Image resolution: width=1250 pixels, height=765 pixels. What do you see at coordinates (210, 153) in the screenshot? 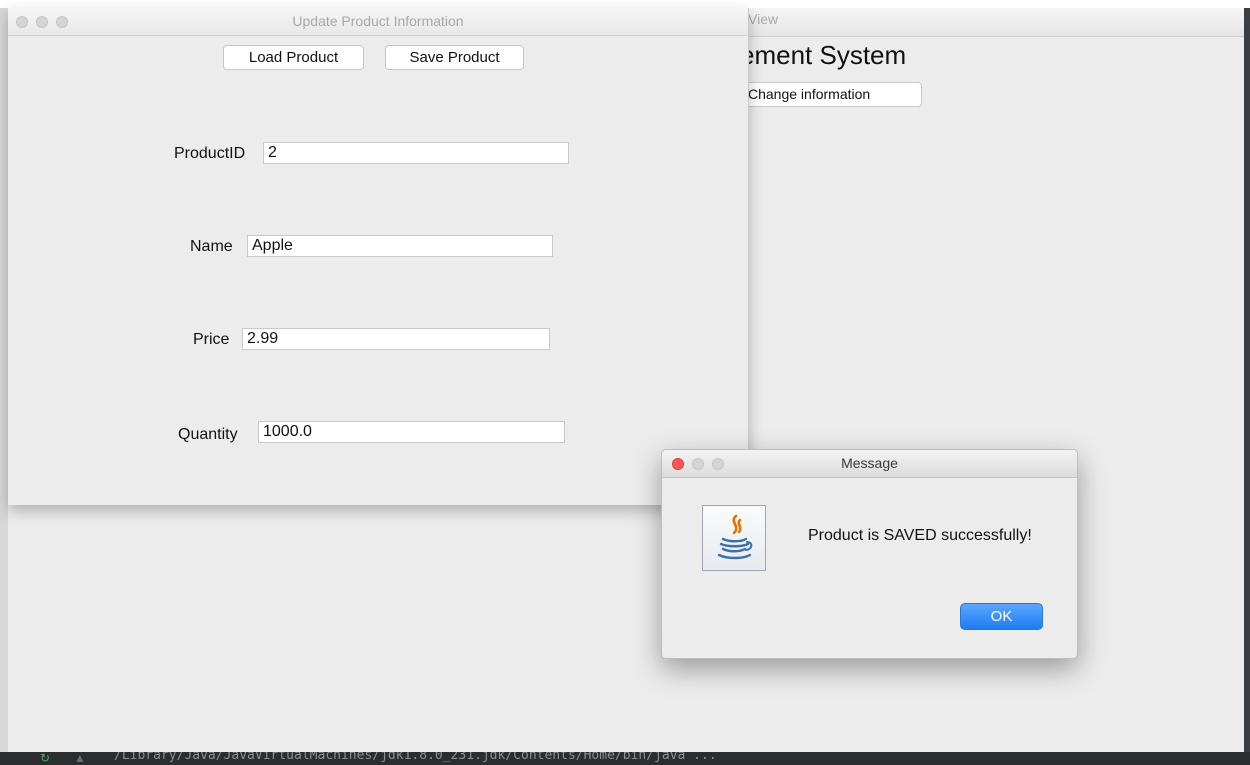
I see `productid-label: ProductID` at bounding box center [210, 153].